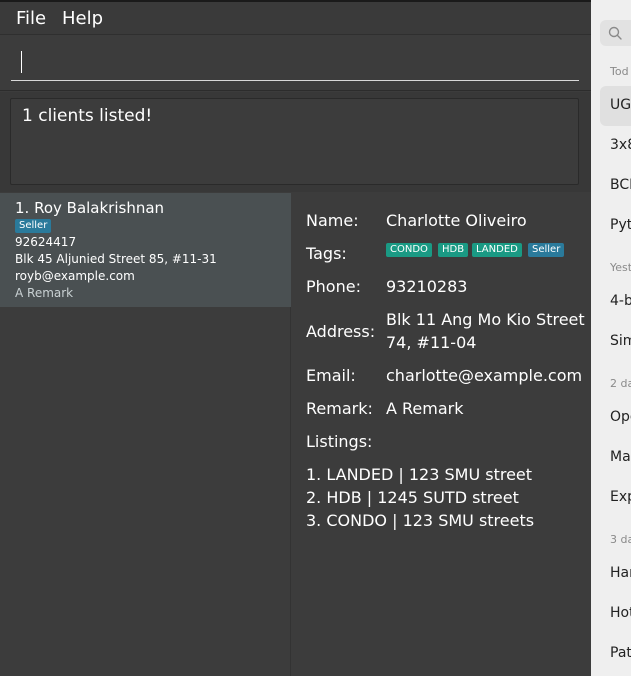 This screenshot has width=631, height=676. I want to click on client-name: 1. Roy Balakrishnan, so click(90, 208).